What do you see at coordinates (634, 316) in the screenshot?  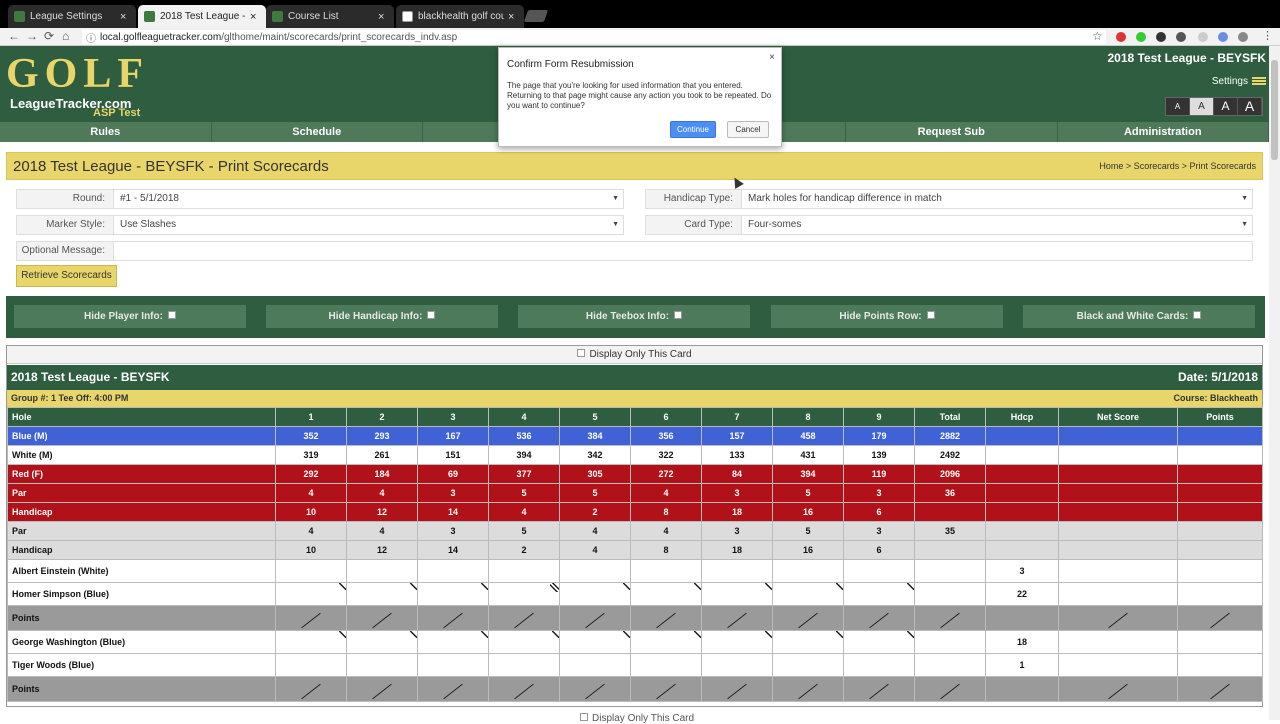 I see `hide-teebox-info-option: Hide Teebox Info:` at bounding box center [634, 316].